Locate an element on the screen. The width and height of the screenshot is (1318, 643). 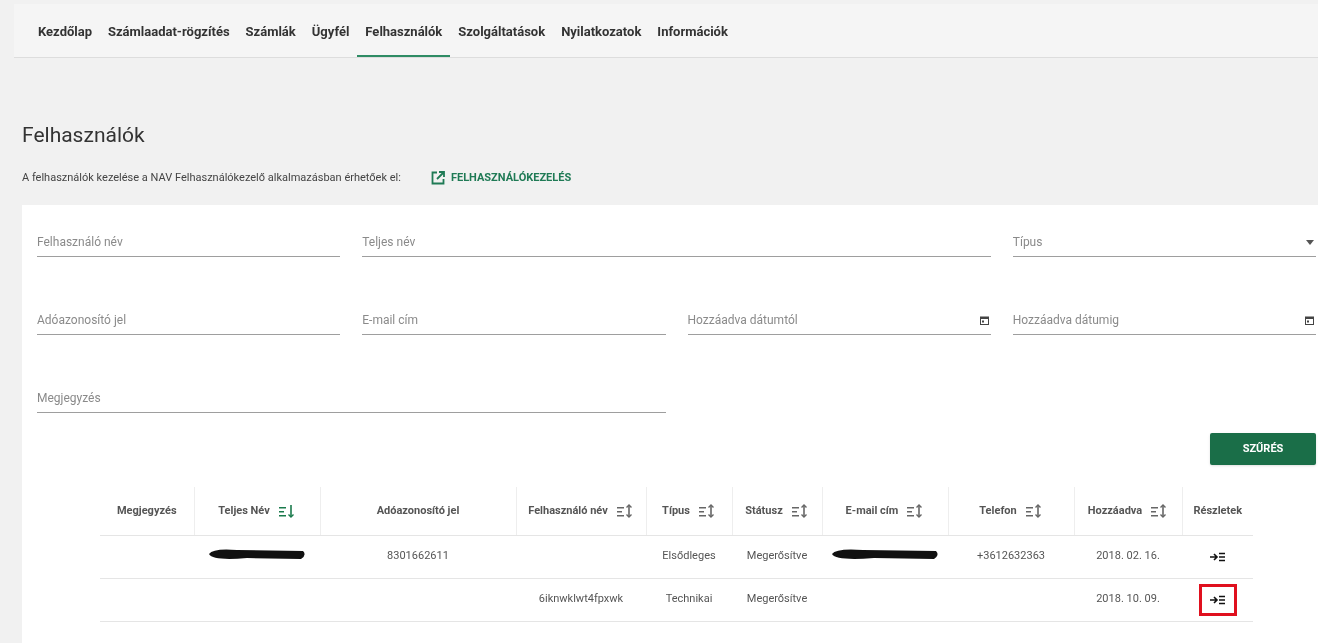
column-header: Telefon is located at coordinates (1011, 511).